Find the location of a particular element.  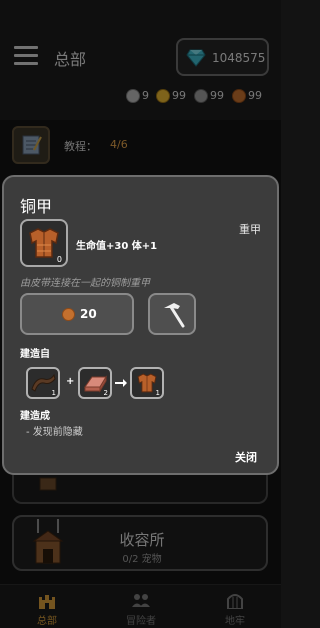

ingredient-slot: 2 is located at coordinates (95, 383).